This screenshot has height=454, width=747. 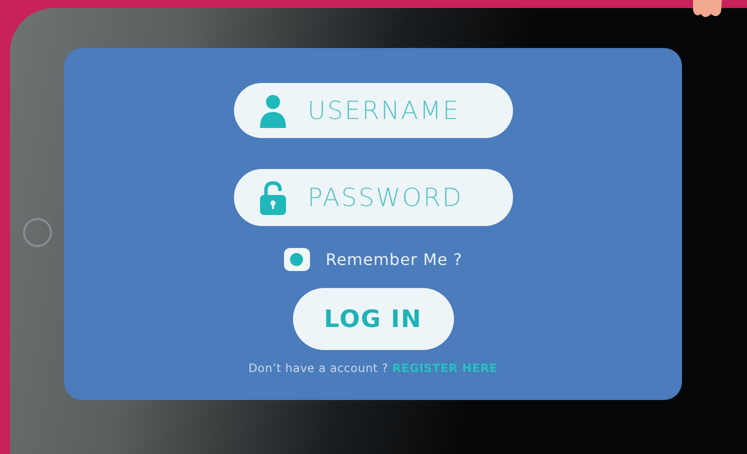 I want to click on signup-text: Don’t have a account ? REGISTER HERE, so click(x=373, y=368).